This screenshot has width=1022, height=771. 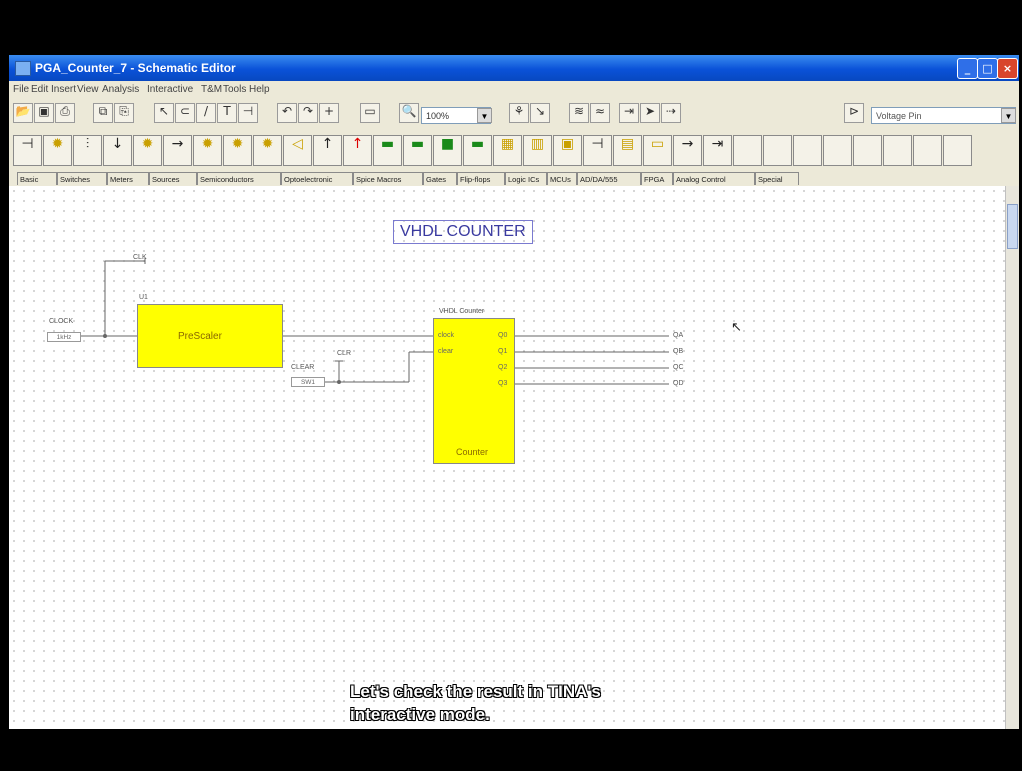 I want to click on tab-mcus: MCUs, so click(x=562, y=178).